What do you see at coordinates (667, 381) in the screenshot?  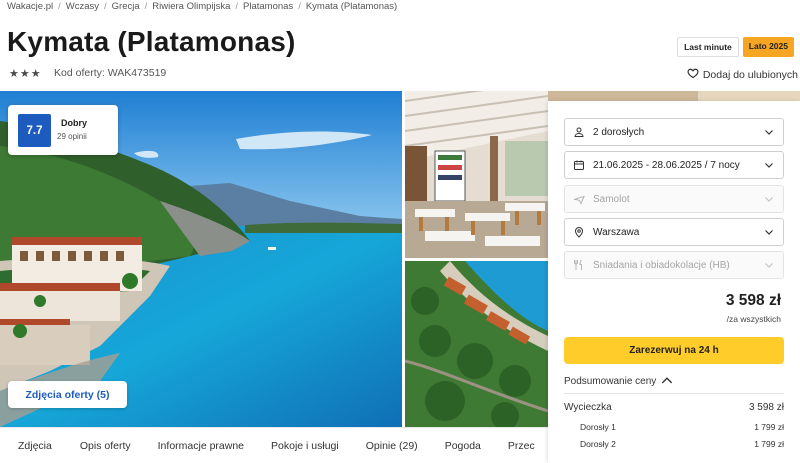 I see `chevron-up-icon` at bounding box center [667, 381].